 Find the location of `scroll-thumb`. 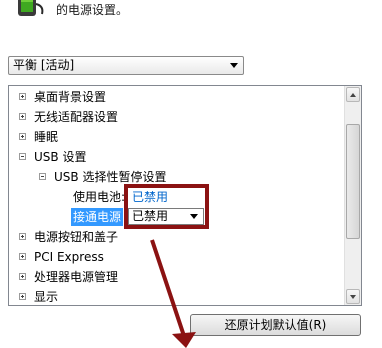

scroll-thumb is located at coordinates (353, 181).